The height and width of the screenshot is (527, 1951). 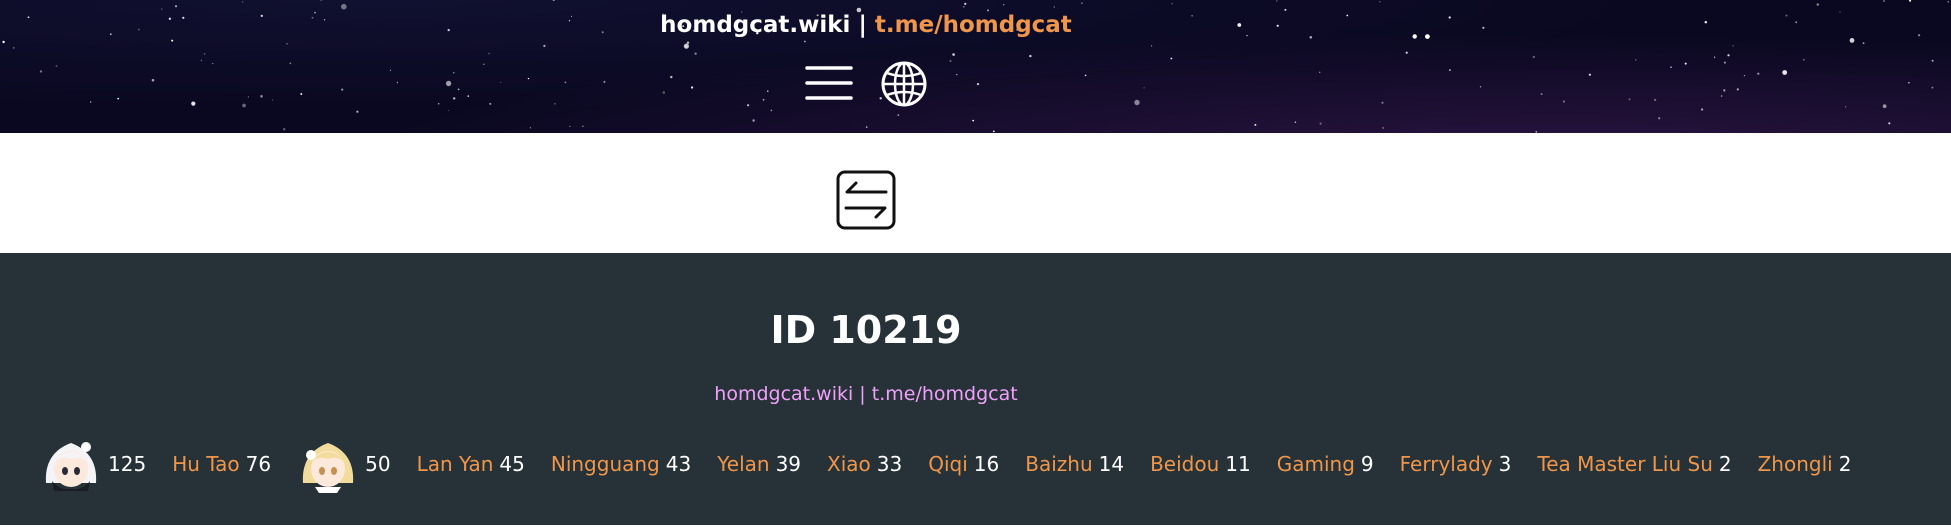 I want to click on character-entry: 125, so click(x=93, y=464).